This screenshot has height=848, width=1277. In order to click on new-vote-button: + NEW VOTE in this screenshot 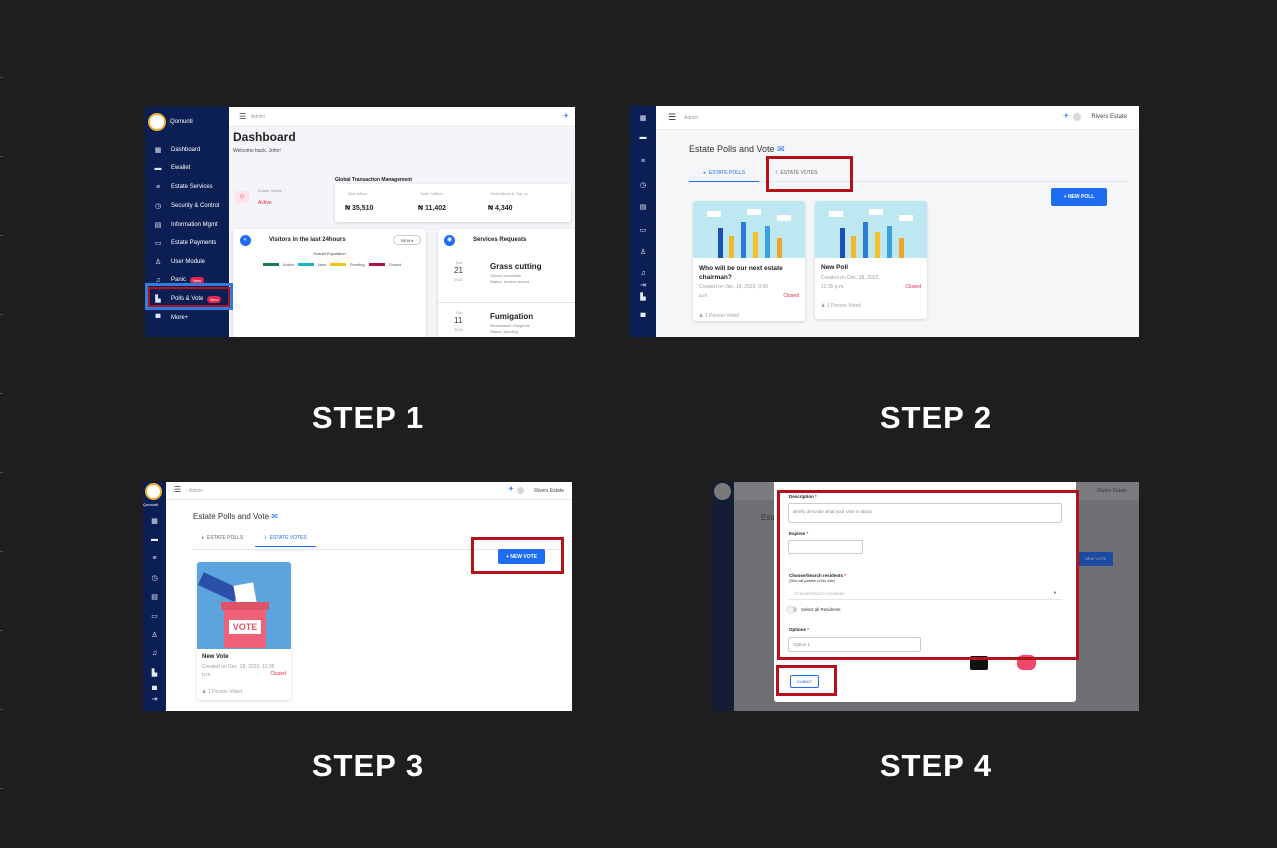, I will do `click(521, 556)`.